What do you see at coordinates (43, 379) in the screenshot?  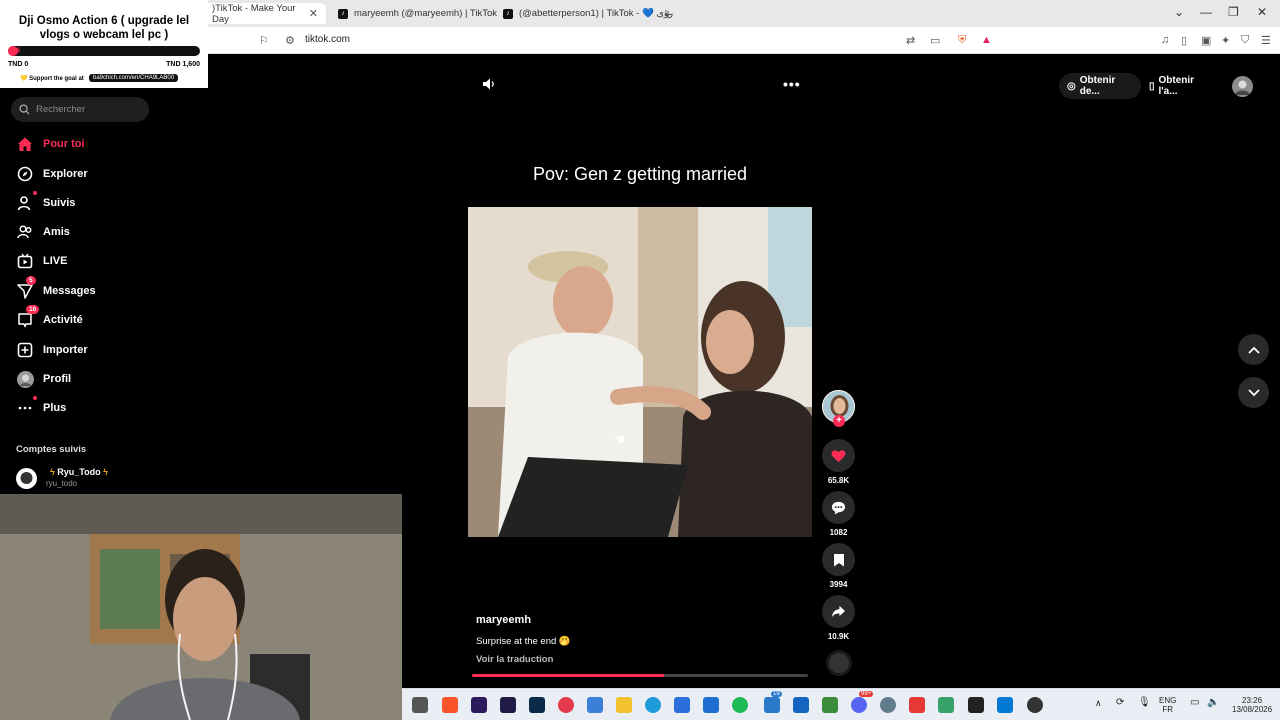 I see `nav-item-profile: Profil` at bounding box center [43, 379].